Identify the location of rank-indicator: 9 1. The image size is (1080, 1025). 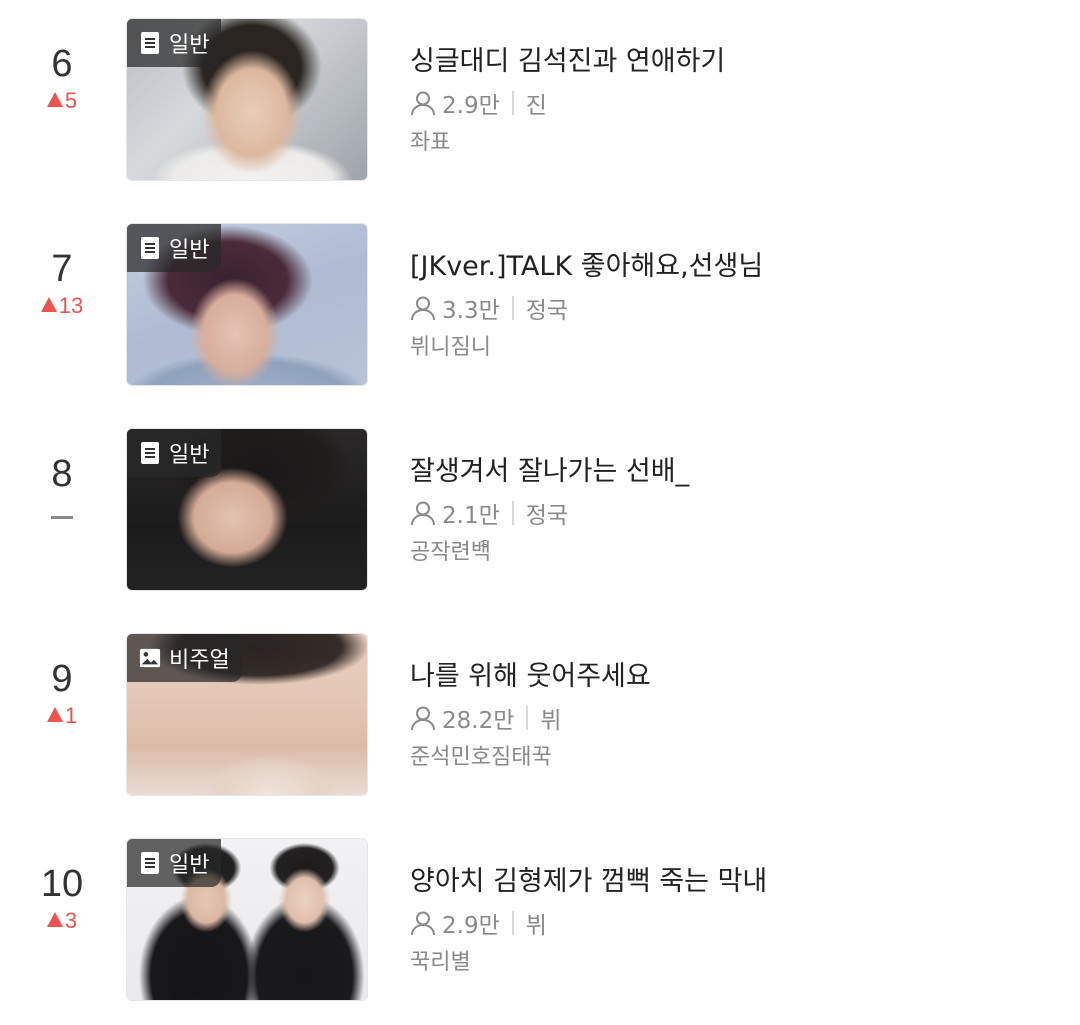
(62, 693).